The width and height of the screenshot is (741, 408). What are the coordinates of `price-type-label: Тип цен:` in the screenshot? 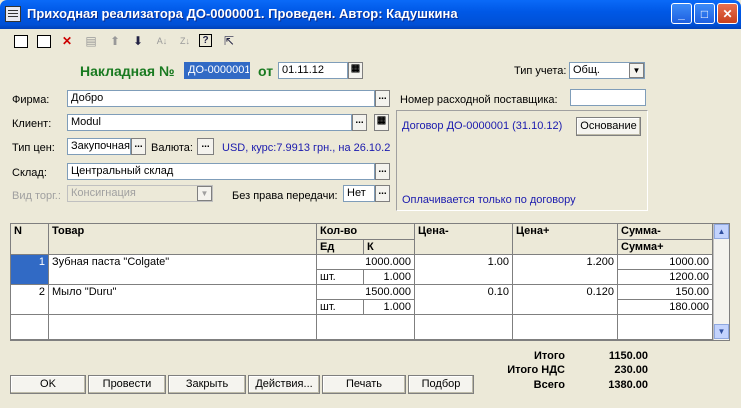 It's located at (33, 148).